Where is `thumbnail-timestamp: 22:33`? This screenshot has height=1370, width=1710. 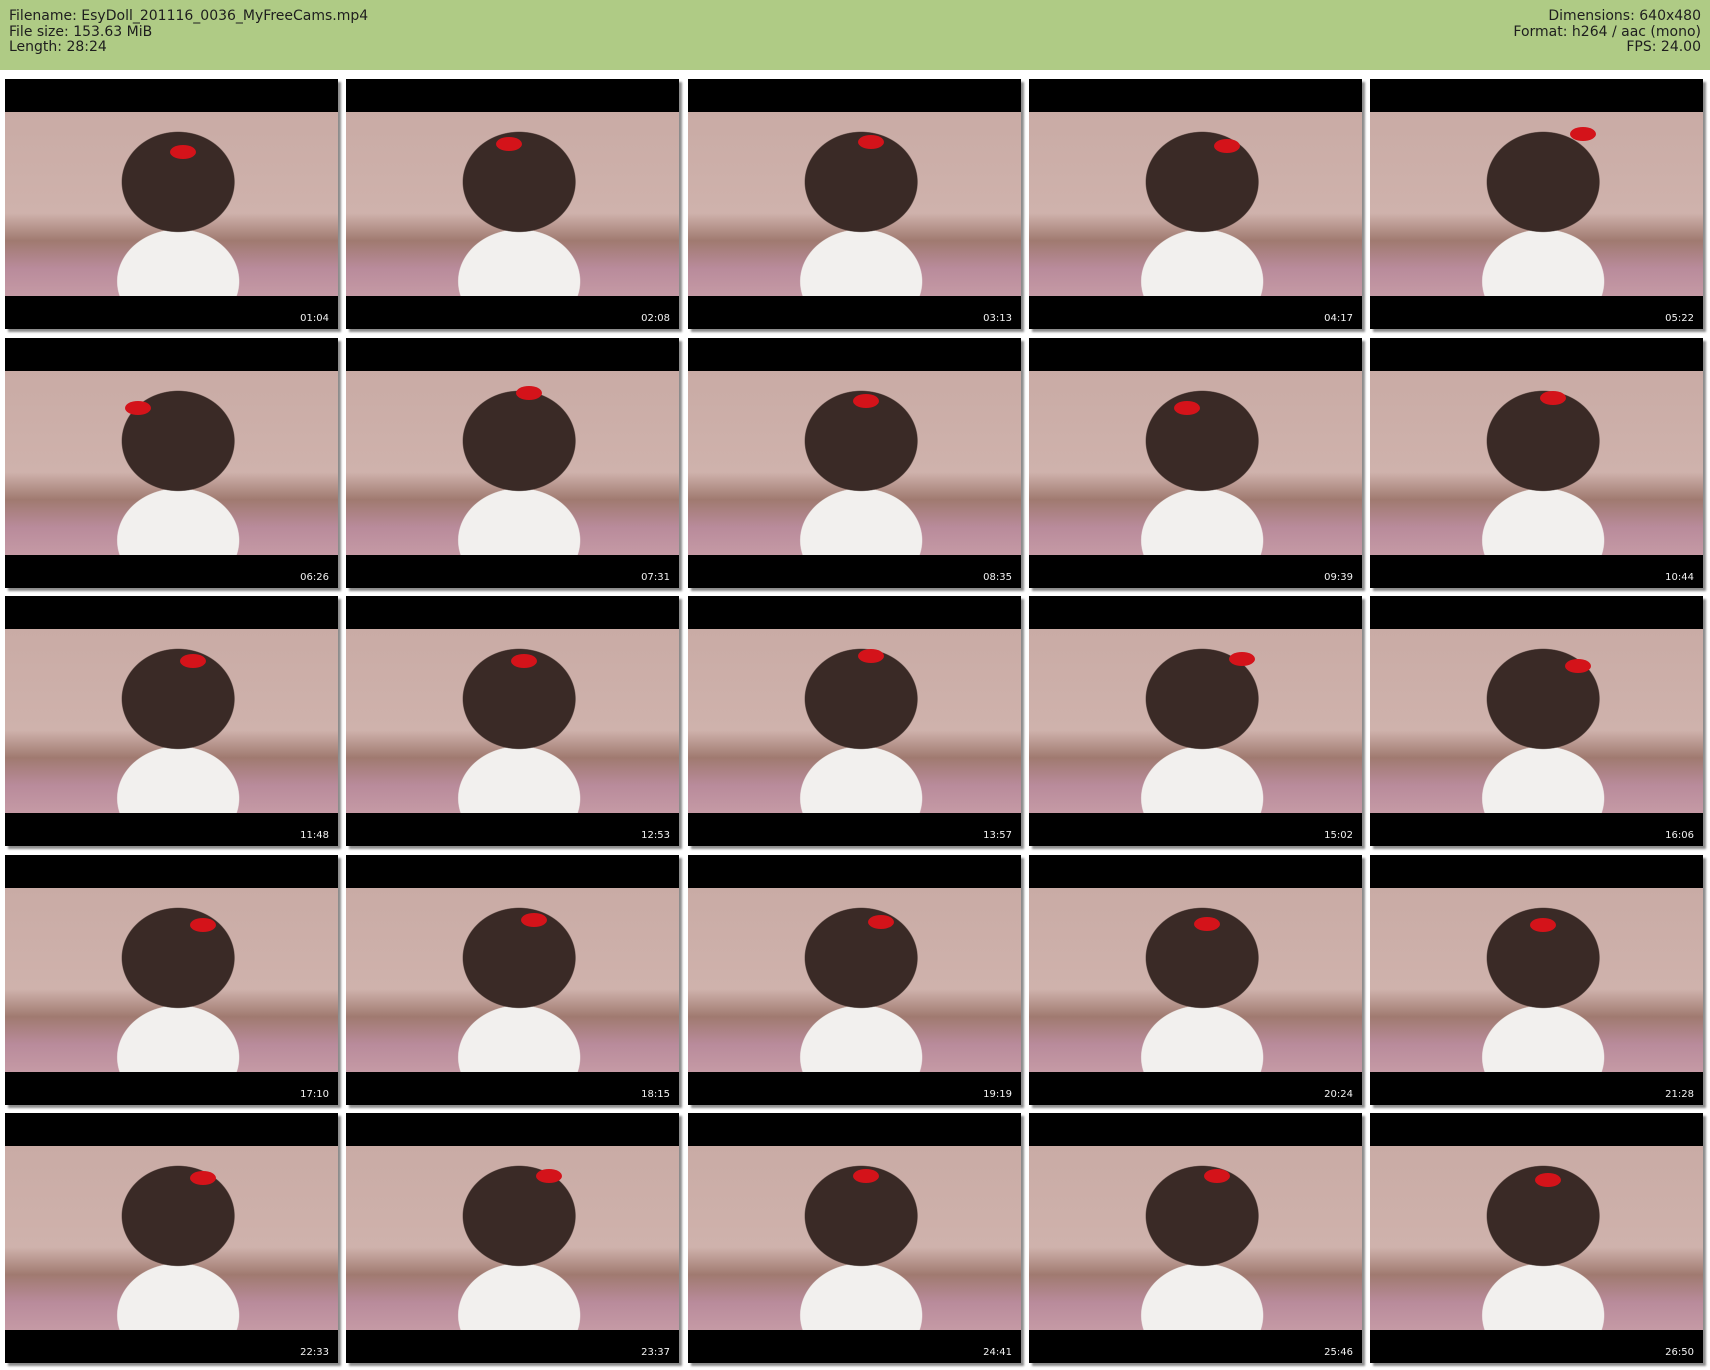
thumbnail-timestamp: 22:33 is located at coordinates (314, 1352).